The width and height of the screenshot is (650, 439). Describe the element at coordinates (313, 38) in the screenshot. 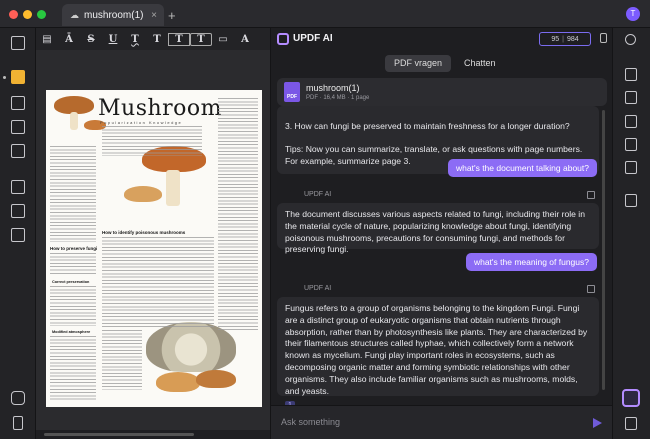

I see `ai-panel-title: UPDF AI` at that location.